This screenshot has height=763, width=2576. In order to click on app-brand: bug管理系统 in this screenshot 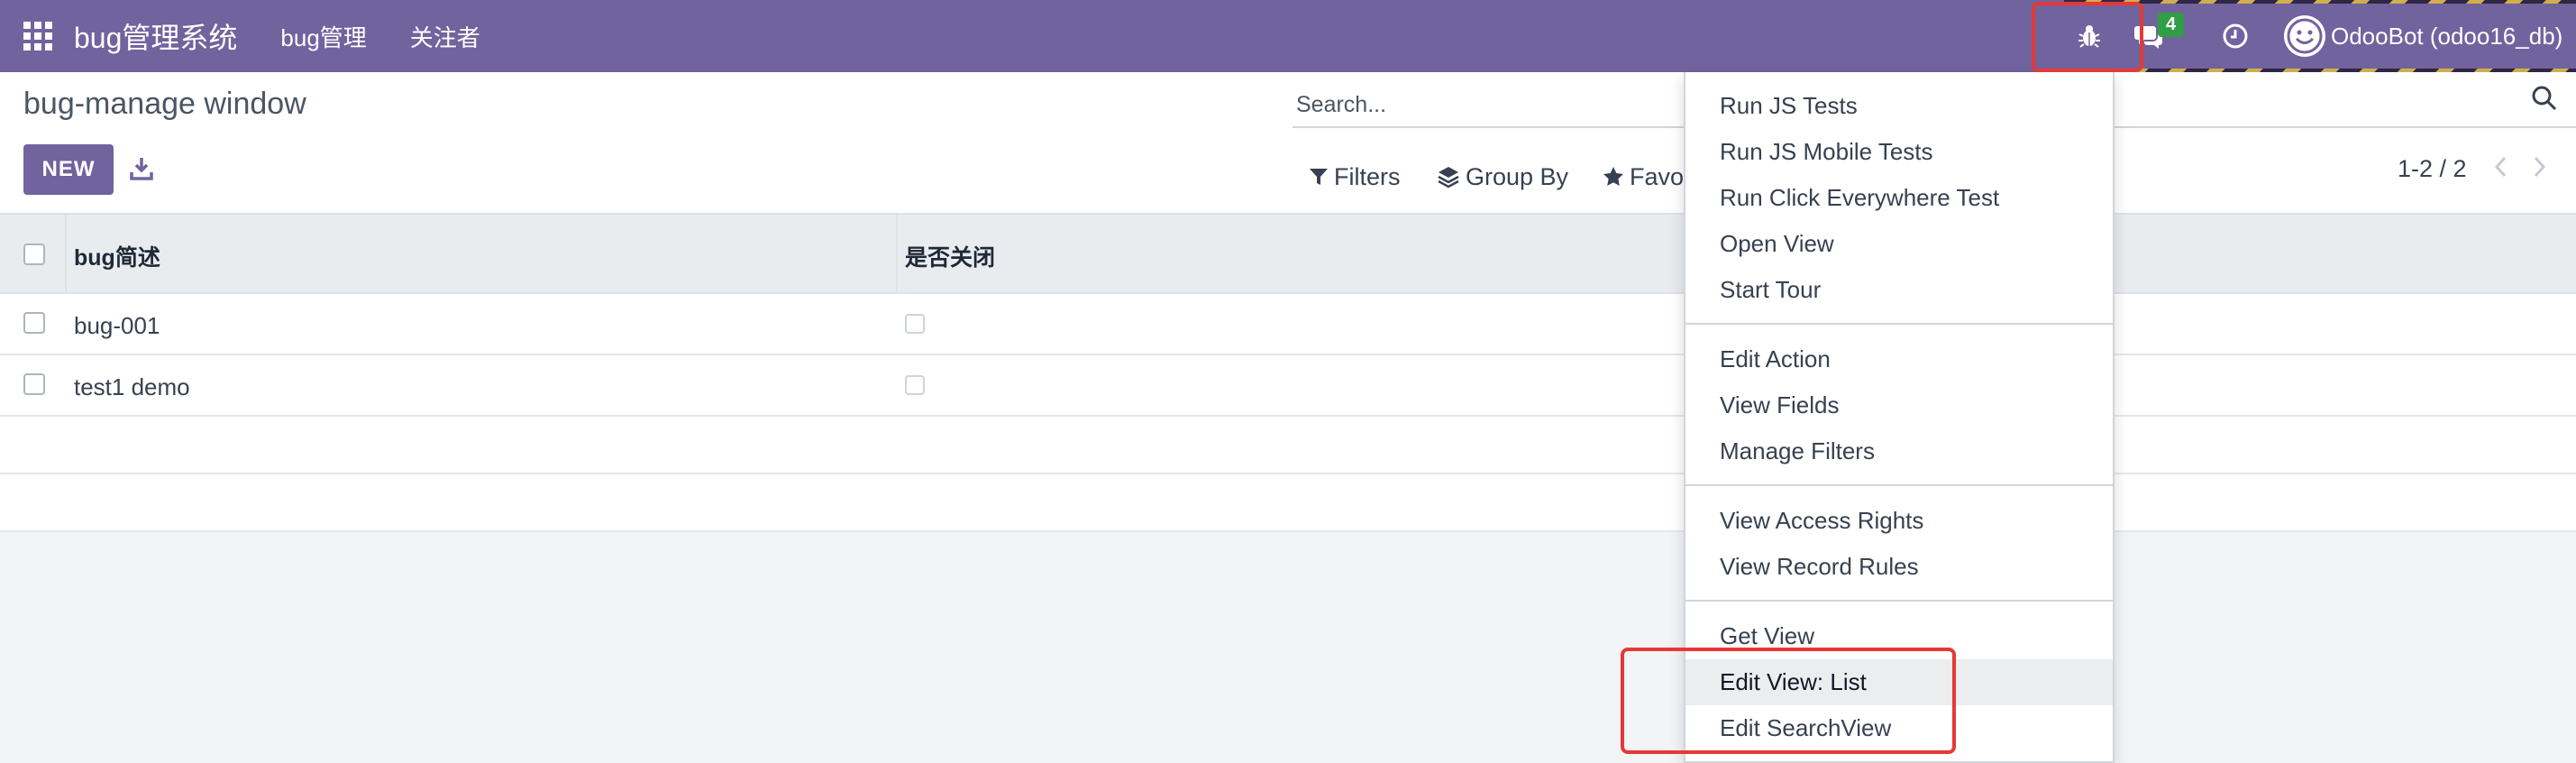, I will do `click(155, 36)`.